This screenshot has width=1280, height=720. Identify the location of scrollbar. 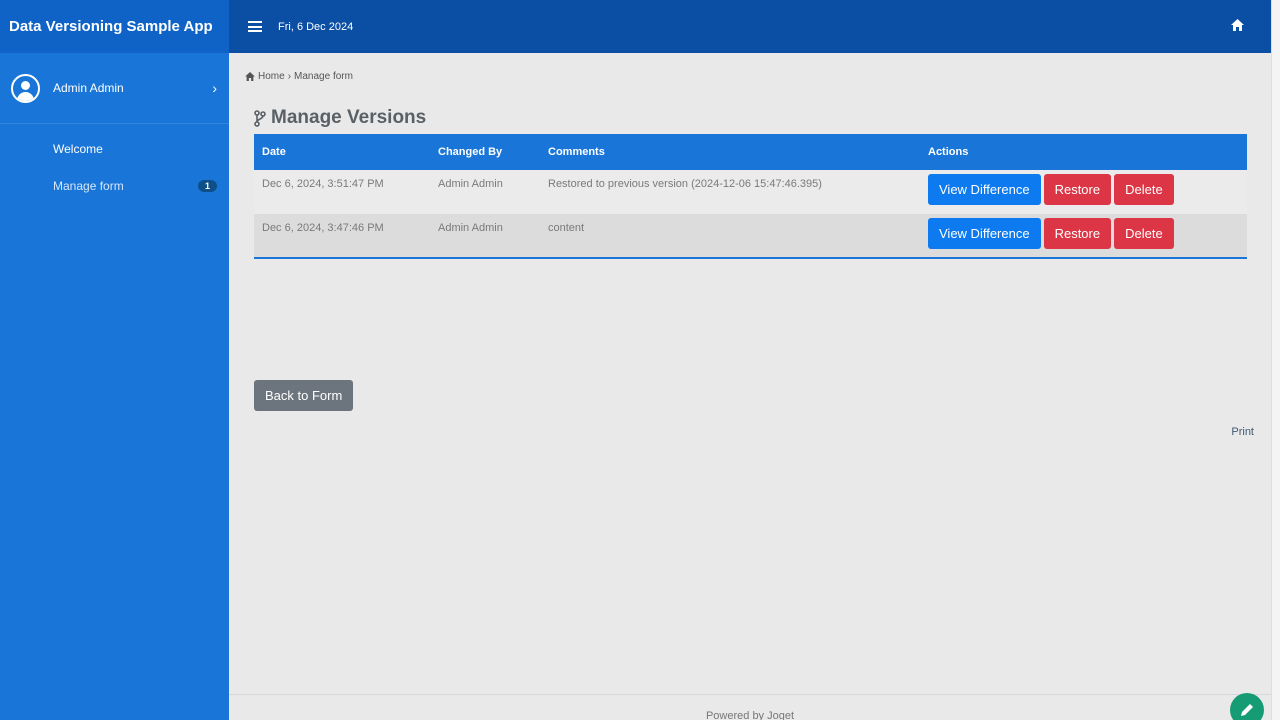
(1275, 360).